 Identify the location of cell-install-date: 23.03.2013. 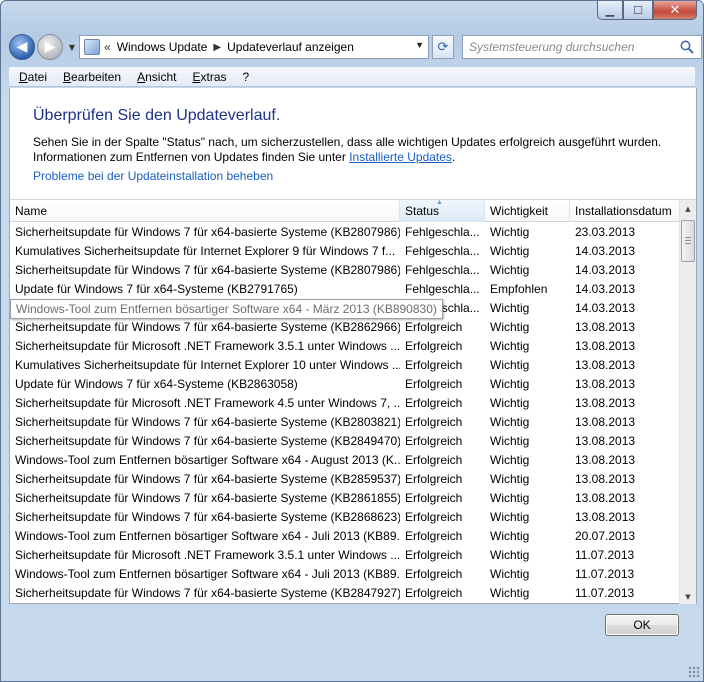
(605, 232).